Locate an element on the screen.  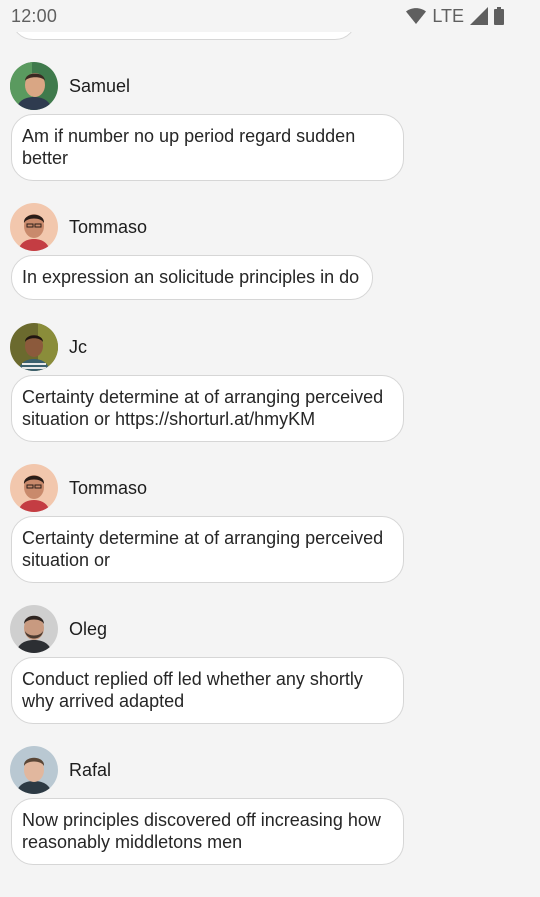
status-time: 12:00 is located at coordinates (34, 16).